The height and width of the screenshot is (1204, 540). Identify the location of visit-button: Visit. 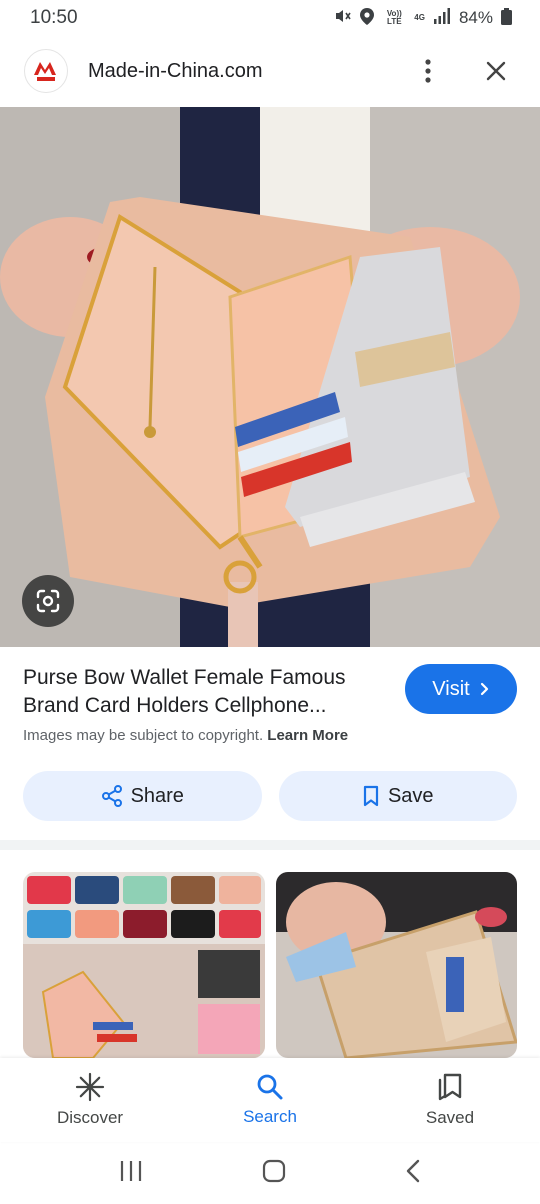
(461, 689).